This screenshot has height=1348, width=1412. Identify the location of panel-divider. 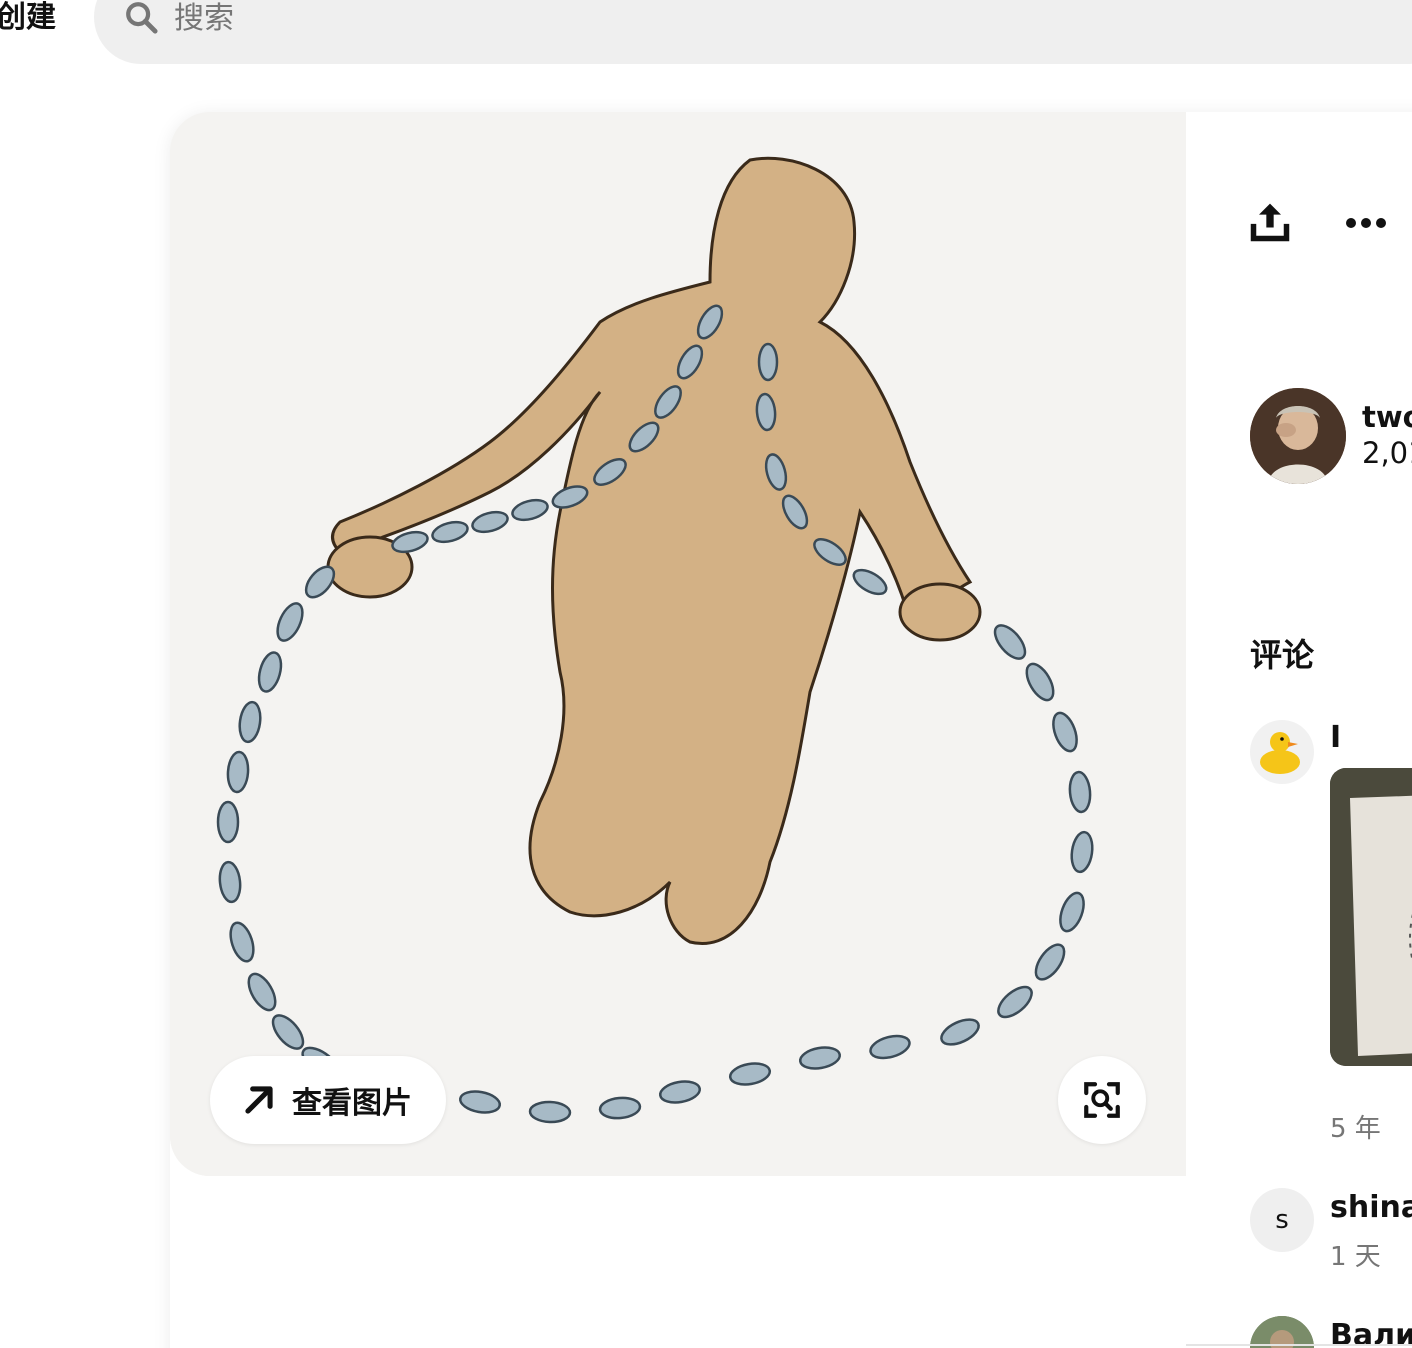
(1299, 1345).